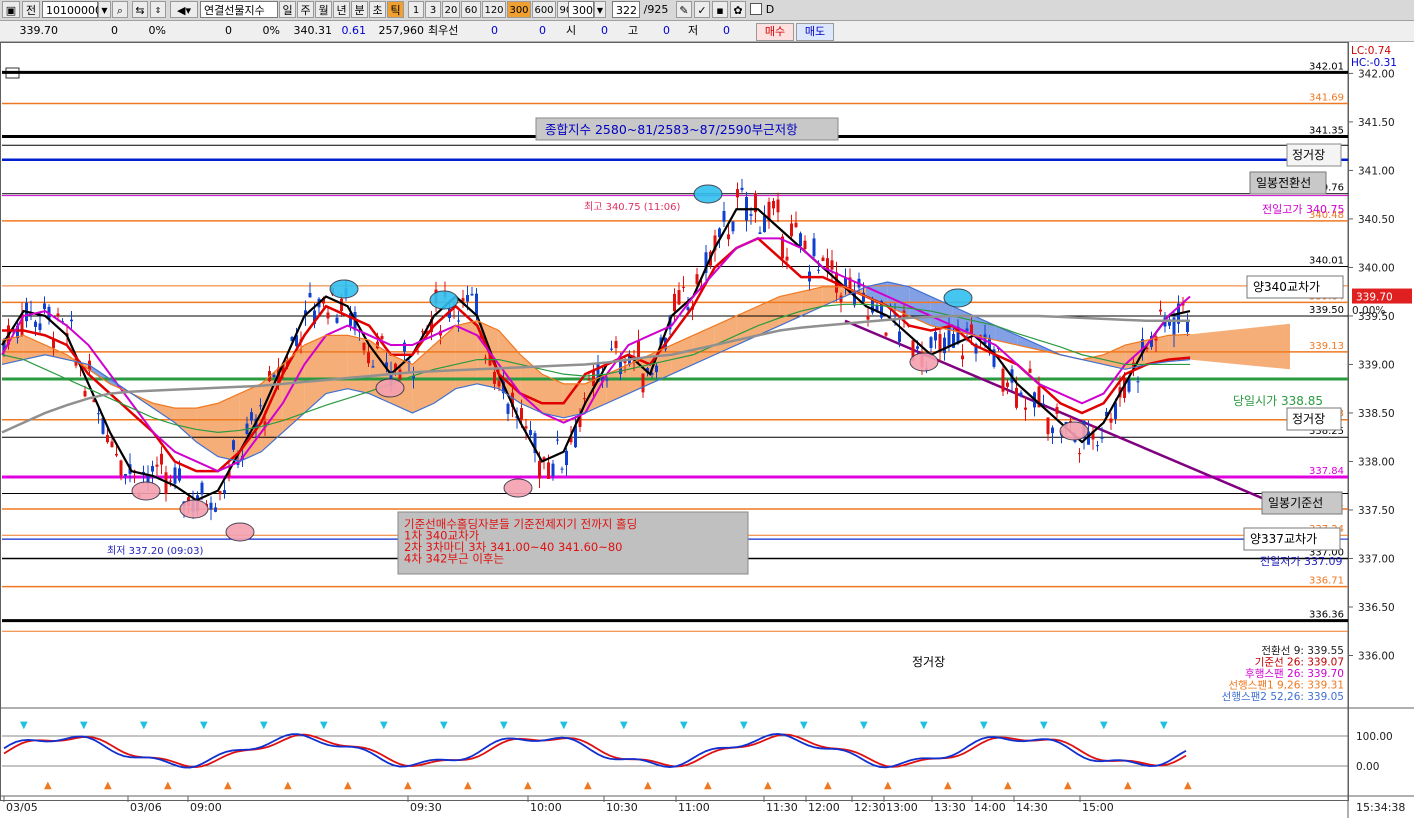  What do you see at coordinates (323, 9) in the screenshot?
I see `period-tab: 월` at bounding box center [323, 9].